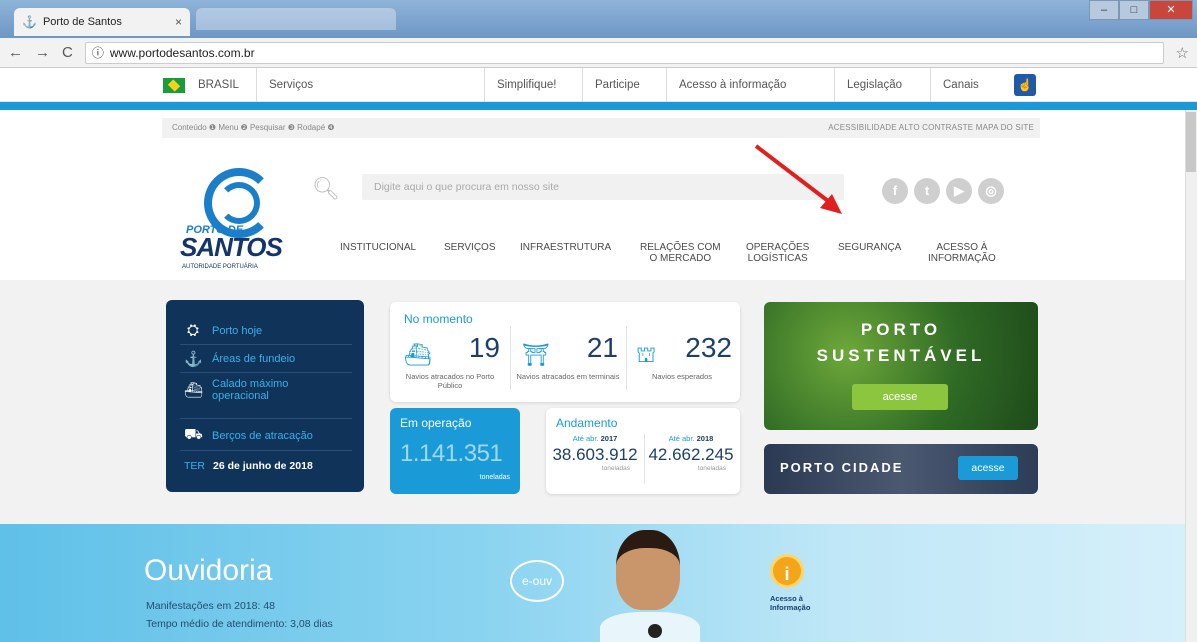  What do you see at coordinates (598, 106) in the screenshot?
I see `header-stripe` at bounding box center [598, 106].